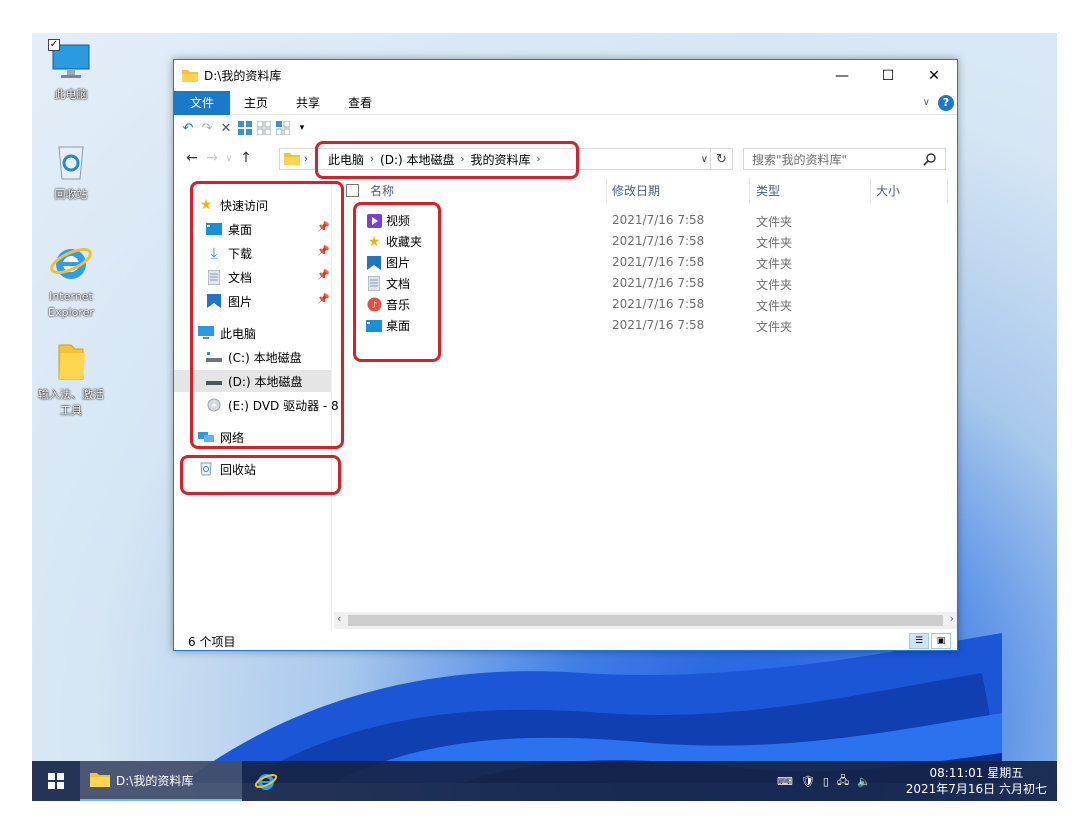 This screenshot has width=1089, height=835. I want to click on scroll-right-icon: ›, so click(952, 618).